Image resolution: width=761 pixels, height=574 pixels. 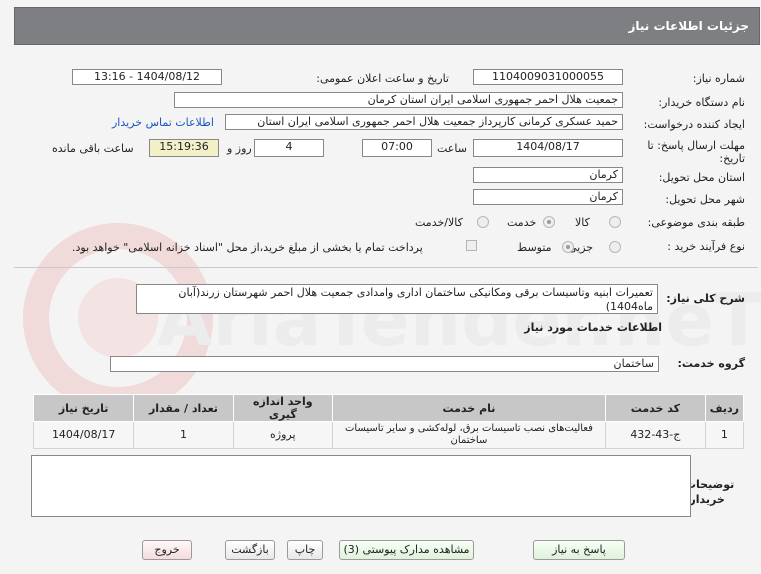 What do you see at coordinates (305, 550) in the screenshot?
I see `print-button: چاپ` at bounding box center [305, 550].